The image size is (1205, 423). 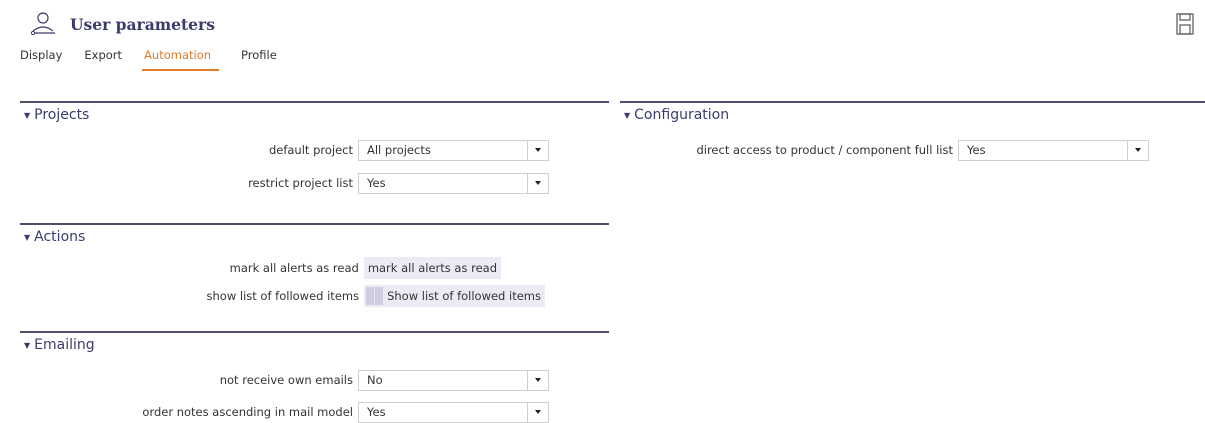 What do you see at coordinates (294, 268) in the screenshot?
I see `field-label: mark all alerts as read` at bounding box center [294, 268].